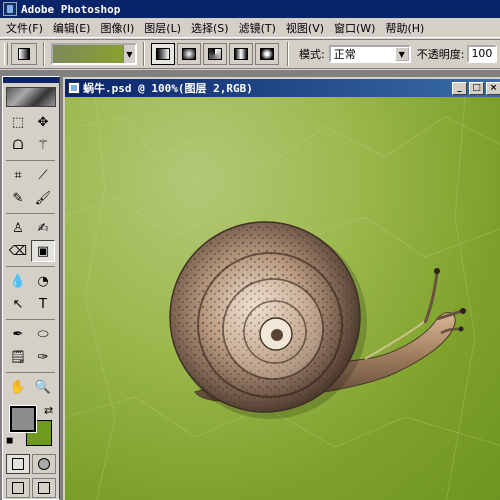  I want to click on history-brush-tool-button: ✍, so click(43, 228).